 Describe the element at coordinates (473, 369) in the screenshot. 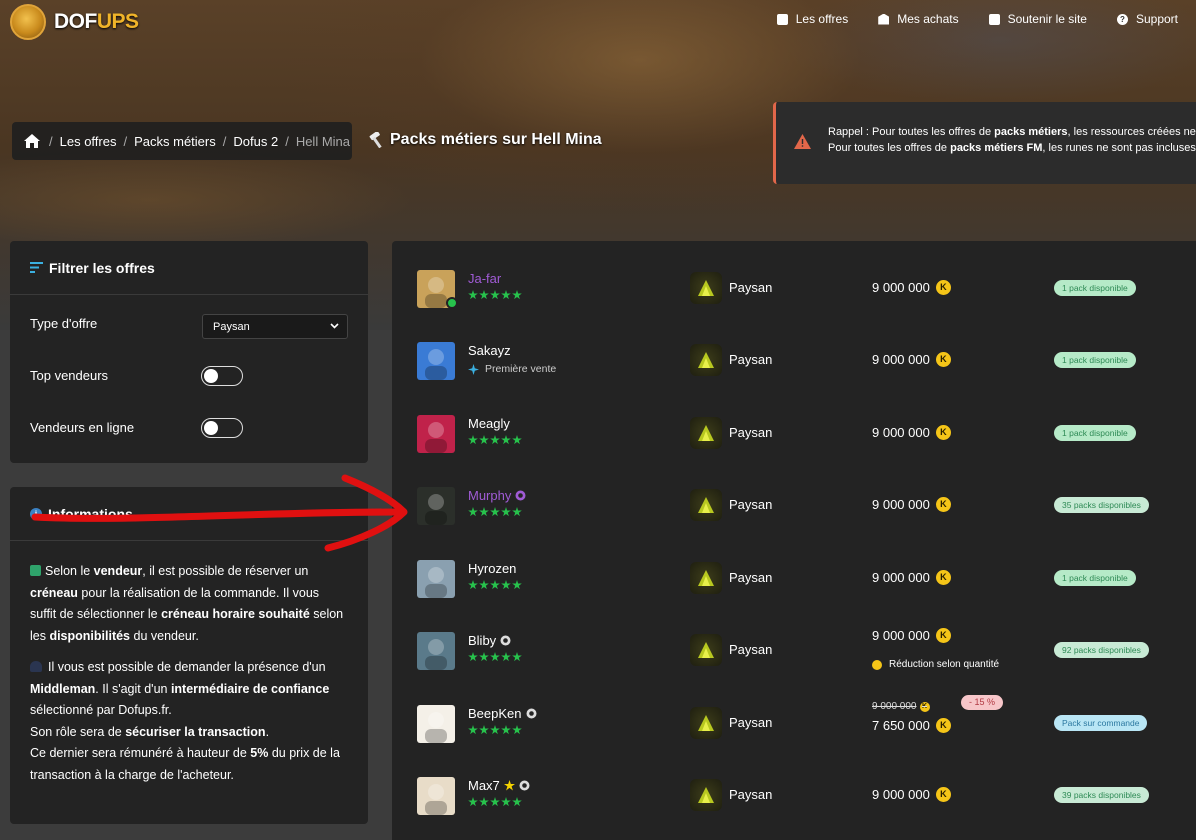

I see `sparkle-icon` at that location.